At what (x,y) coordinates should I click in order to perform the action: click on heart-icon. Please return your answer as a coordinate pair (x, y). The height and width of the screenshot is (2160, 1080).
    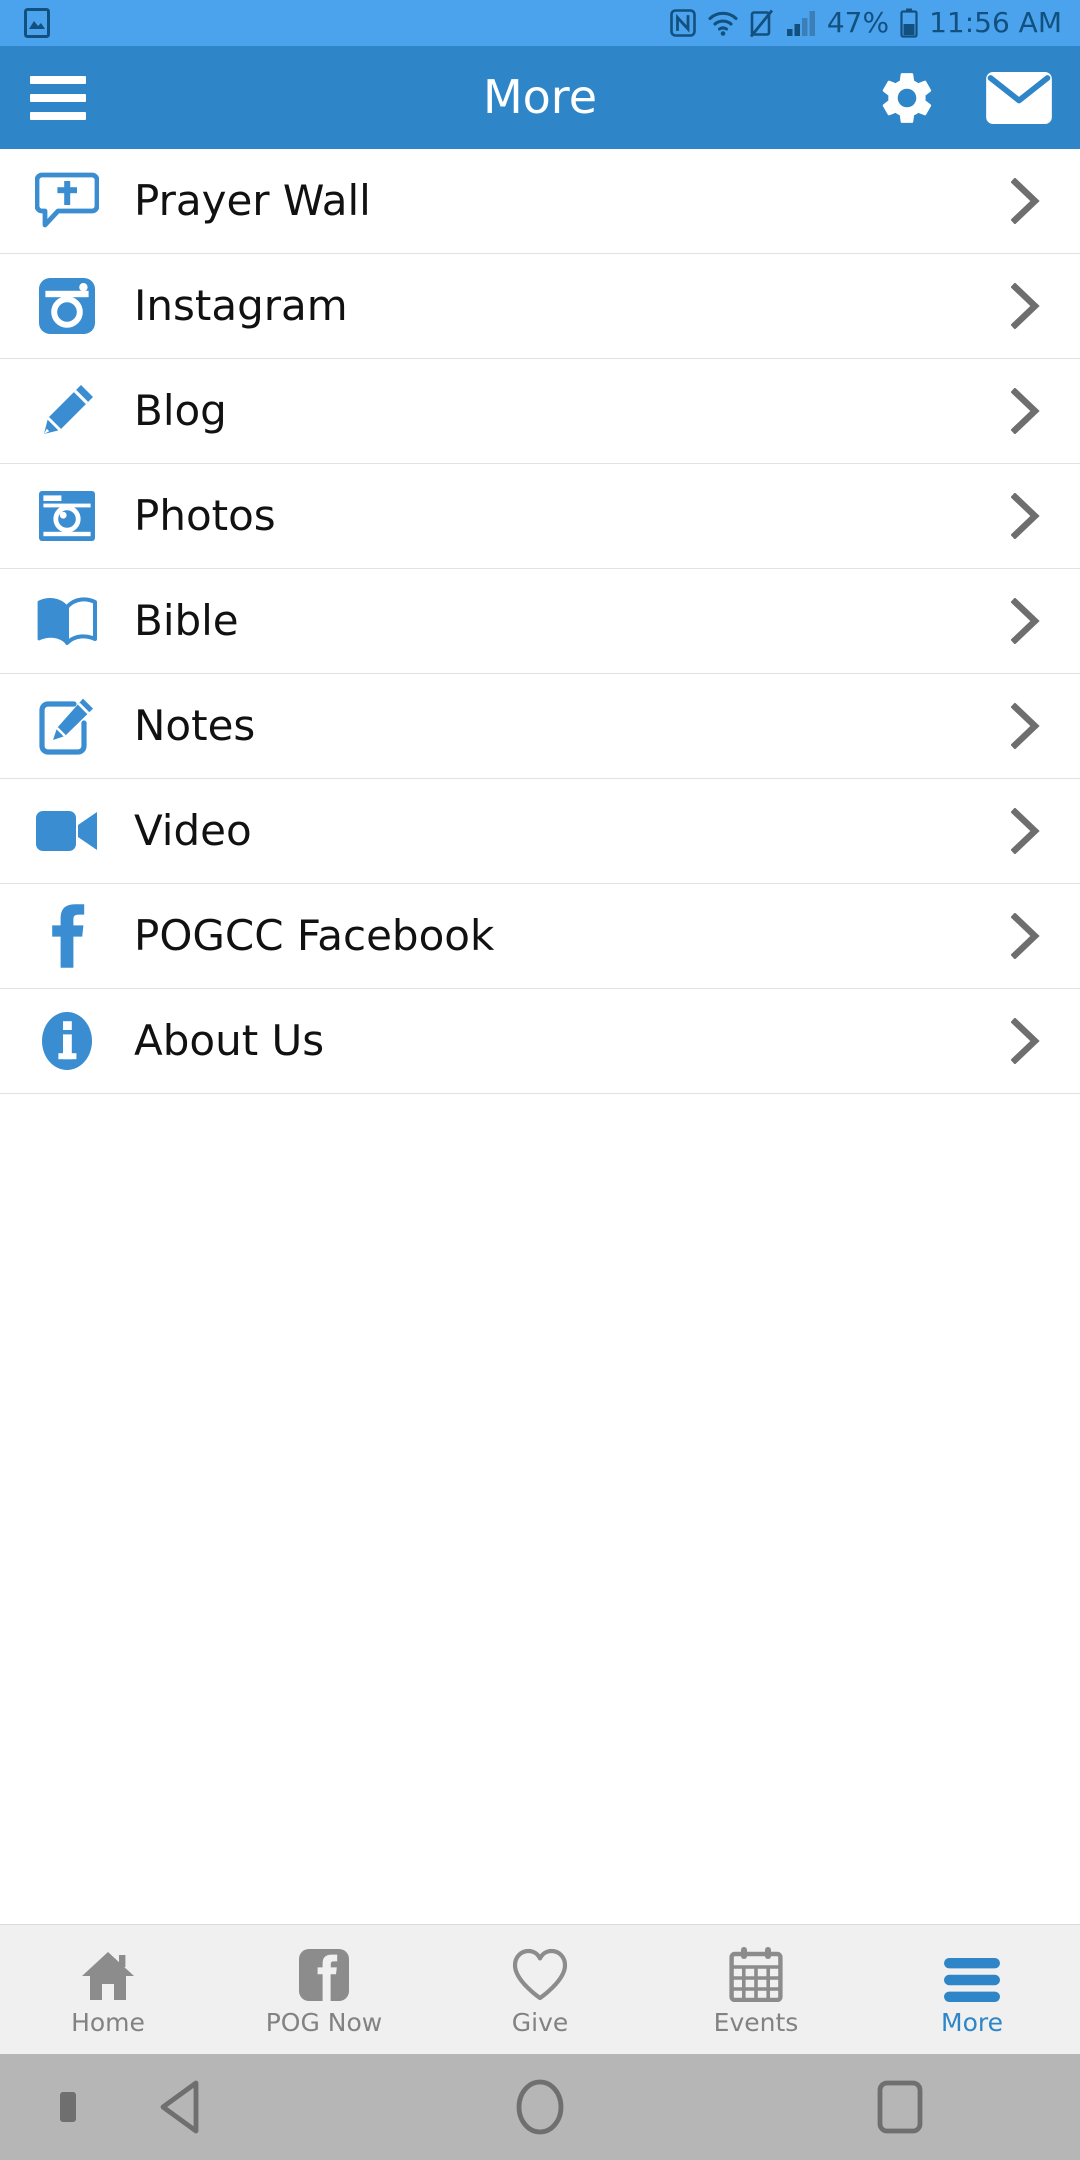
    Looking at the image, I should click on (540, 1973).